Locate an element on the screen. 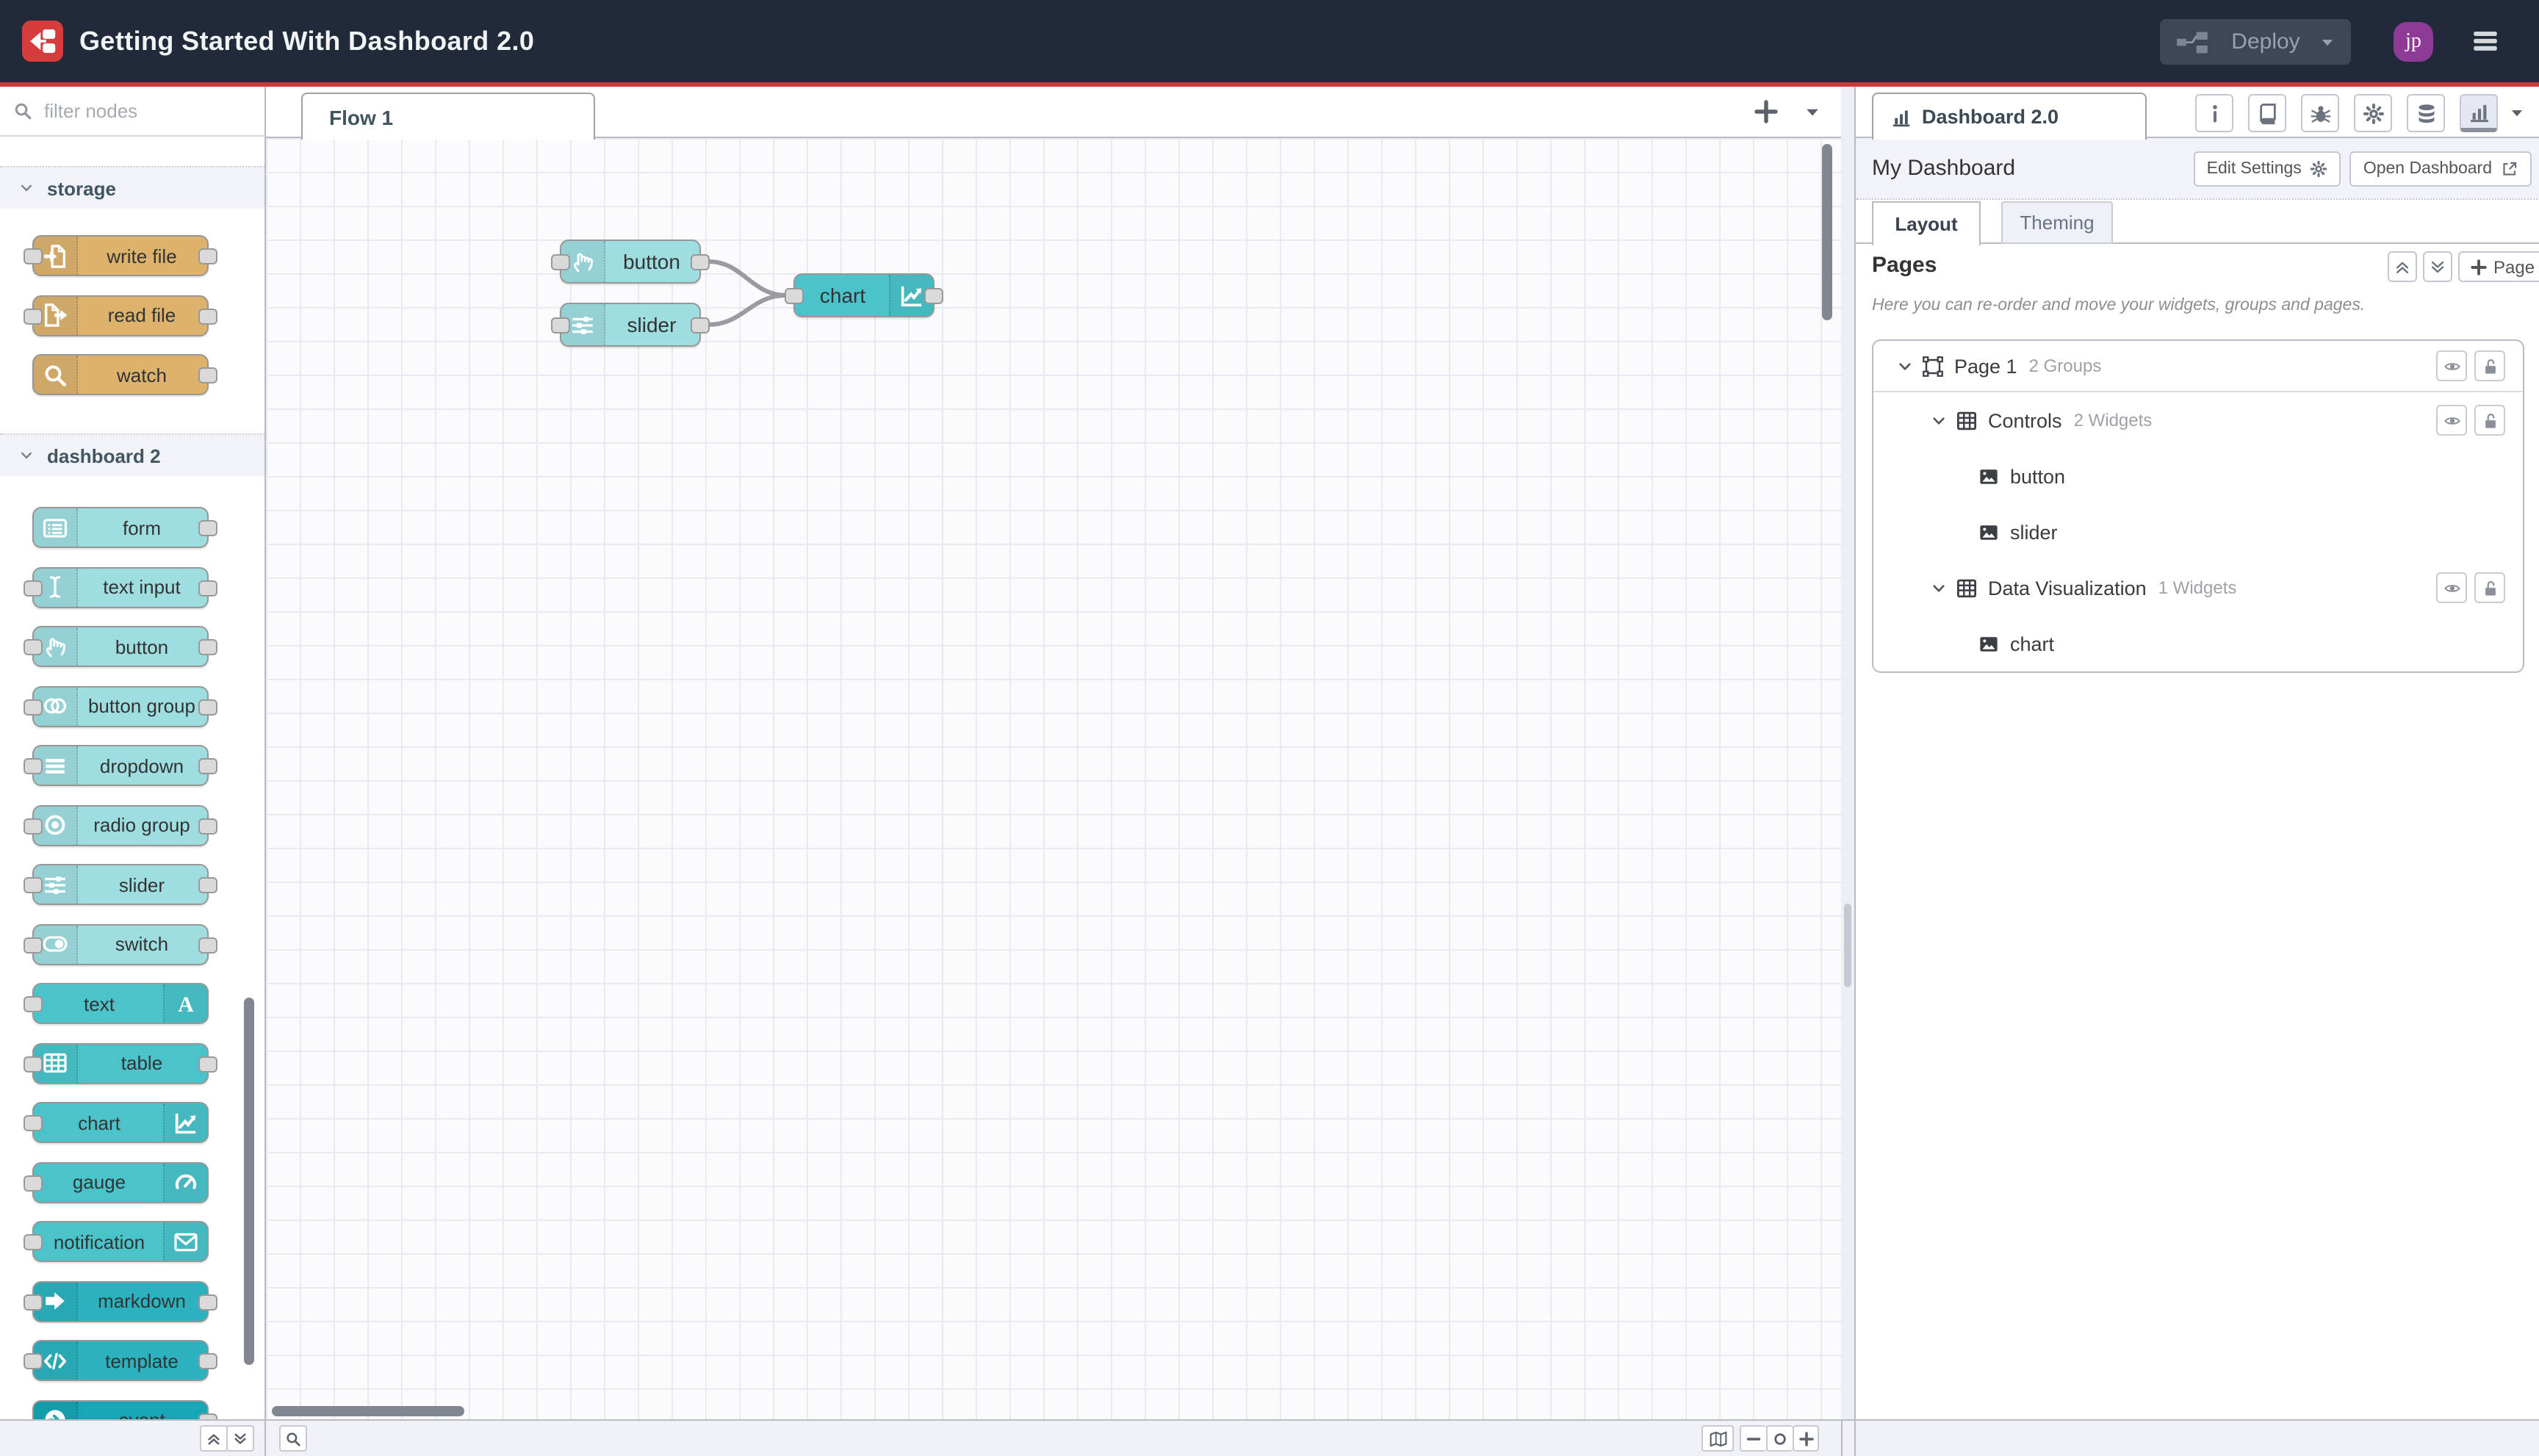 Image resolution: width=2539 pixels, height=1456 pixels. zoom-in-button is located at coordinates (1806, 1438).